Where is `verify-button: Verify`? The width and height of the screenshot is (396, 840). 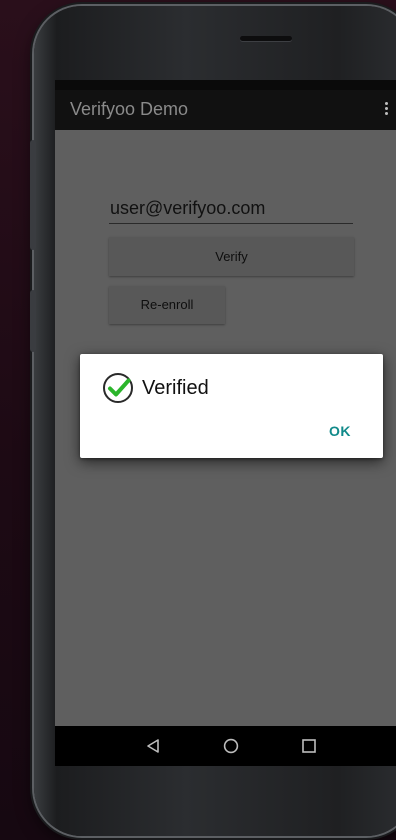 verify-button: Verify is located at coordinates (231, 256).